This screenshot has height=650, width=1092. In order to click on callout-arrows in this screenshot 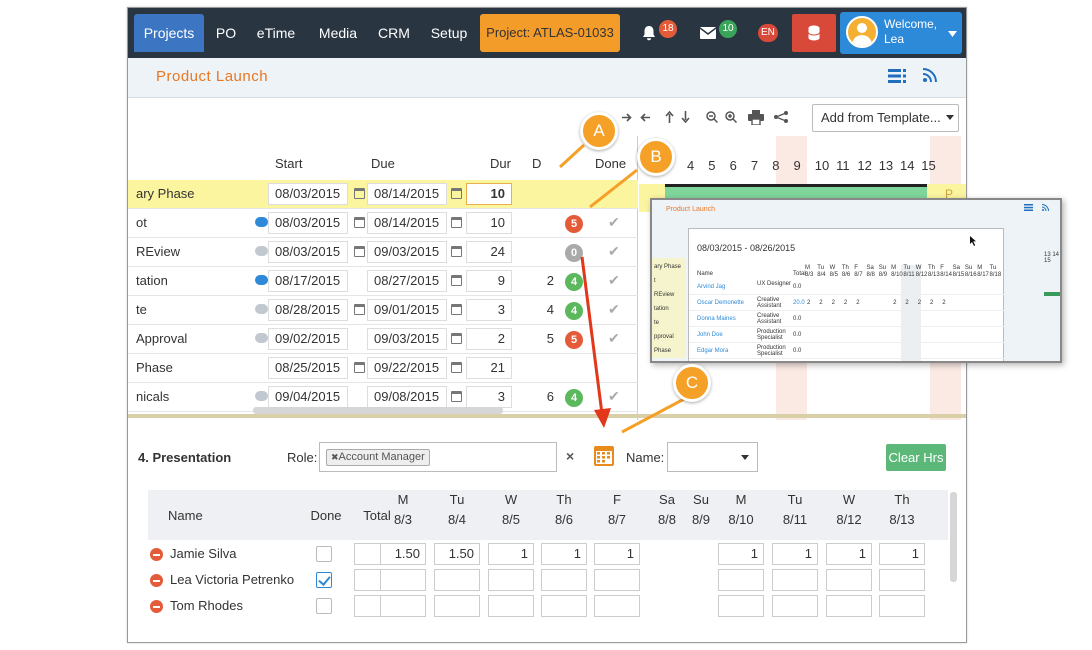, I will do `click(622, 288)`.